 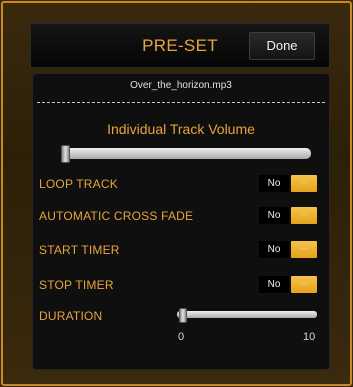 I want to click on duration-slider-thumb, so click(x=183, y=315).